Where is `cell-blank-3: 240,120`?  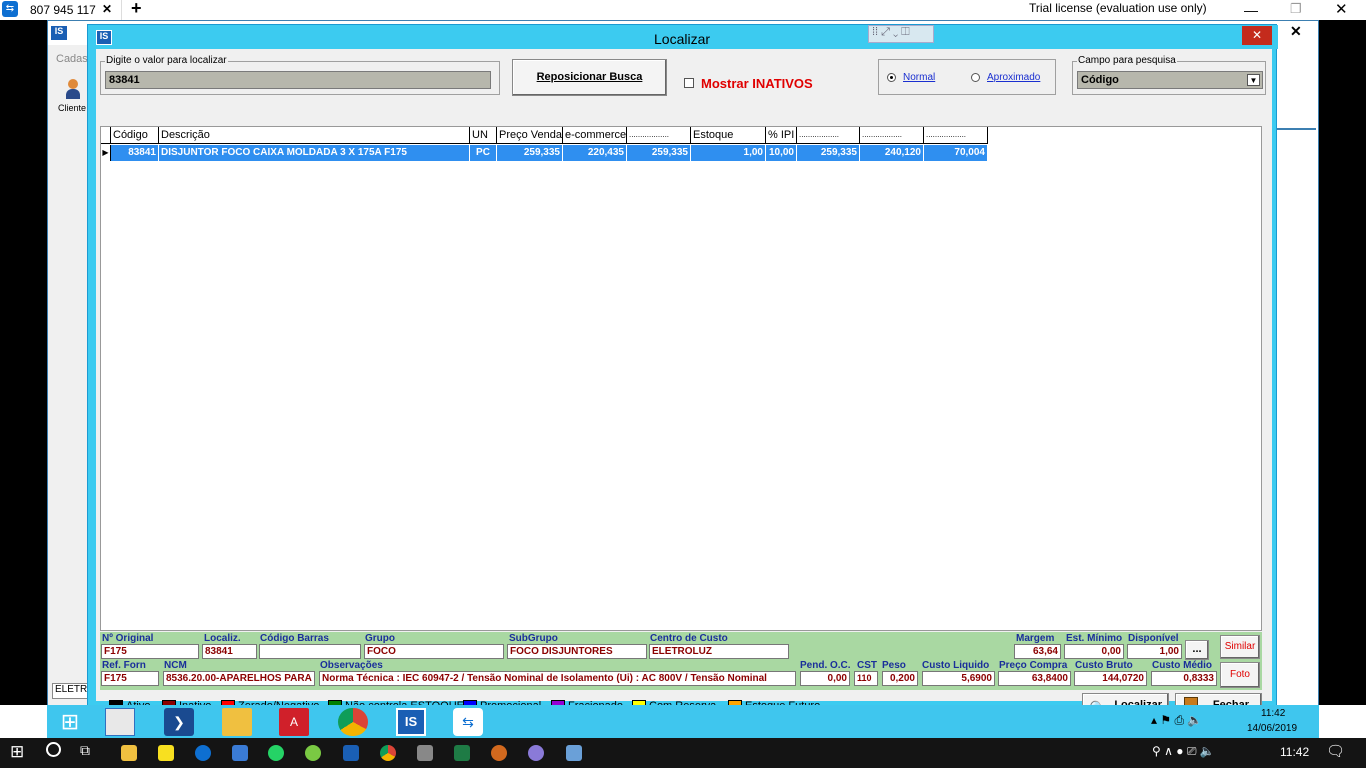
cell-blank-3: 240,120 is located at coordinates (892, 153).